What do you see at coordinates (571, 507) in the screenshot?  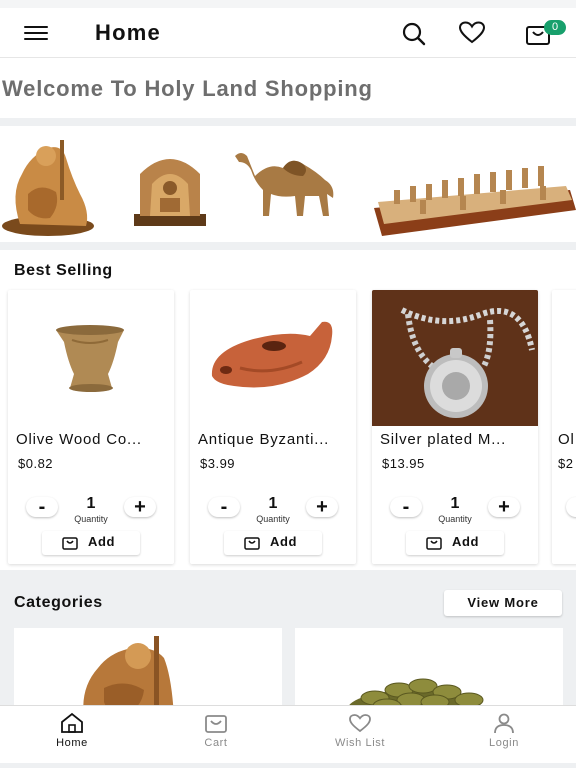 I see `quantity-decrease-button` at bounding box center [571, 507].